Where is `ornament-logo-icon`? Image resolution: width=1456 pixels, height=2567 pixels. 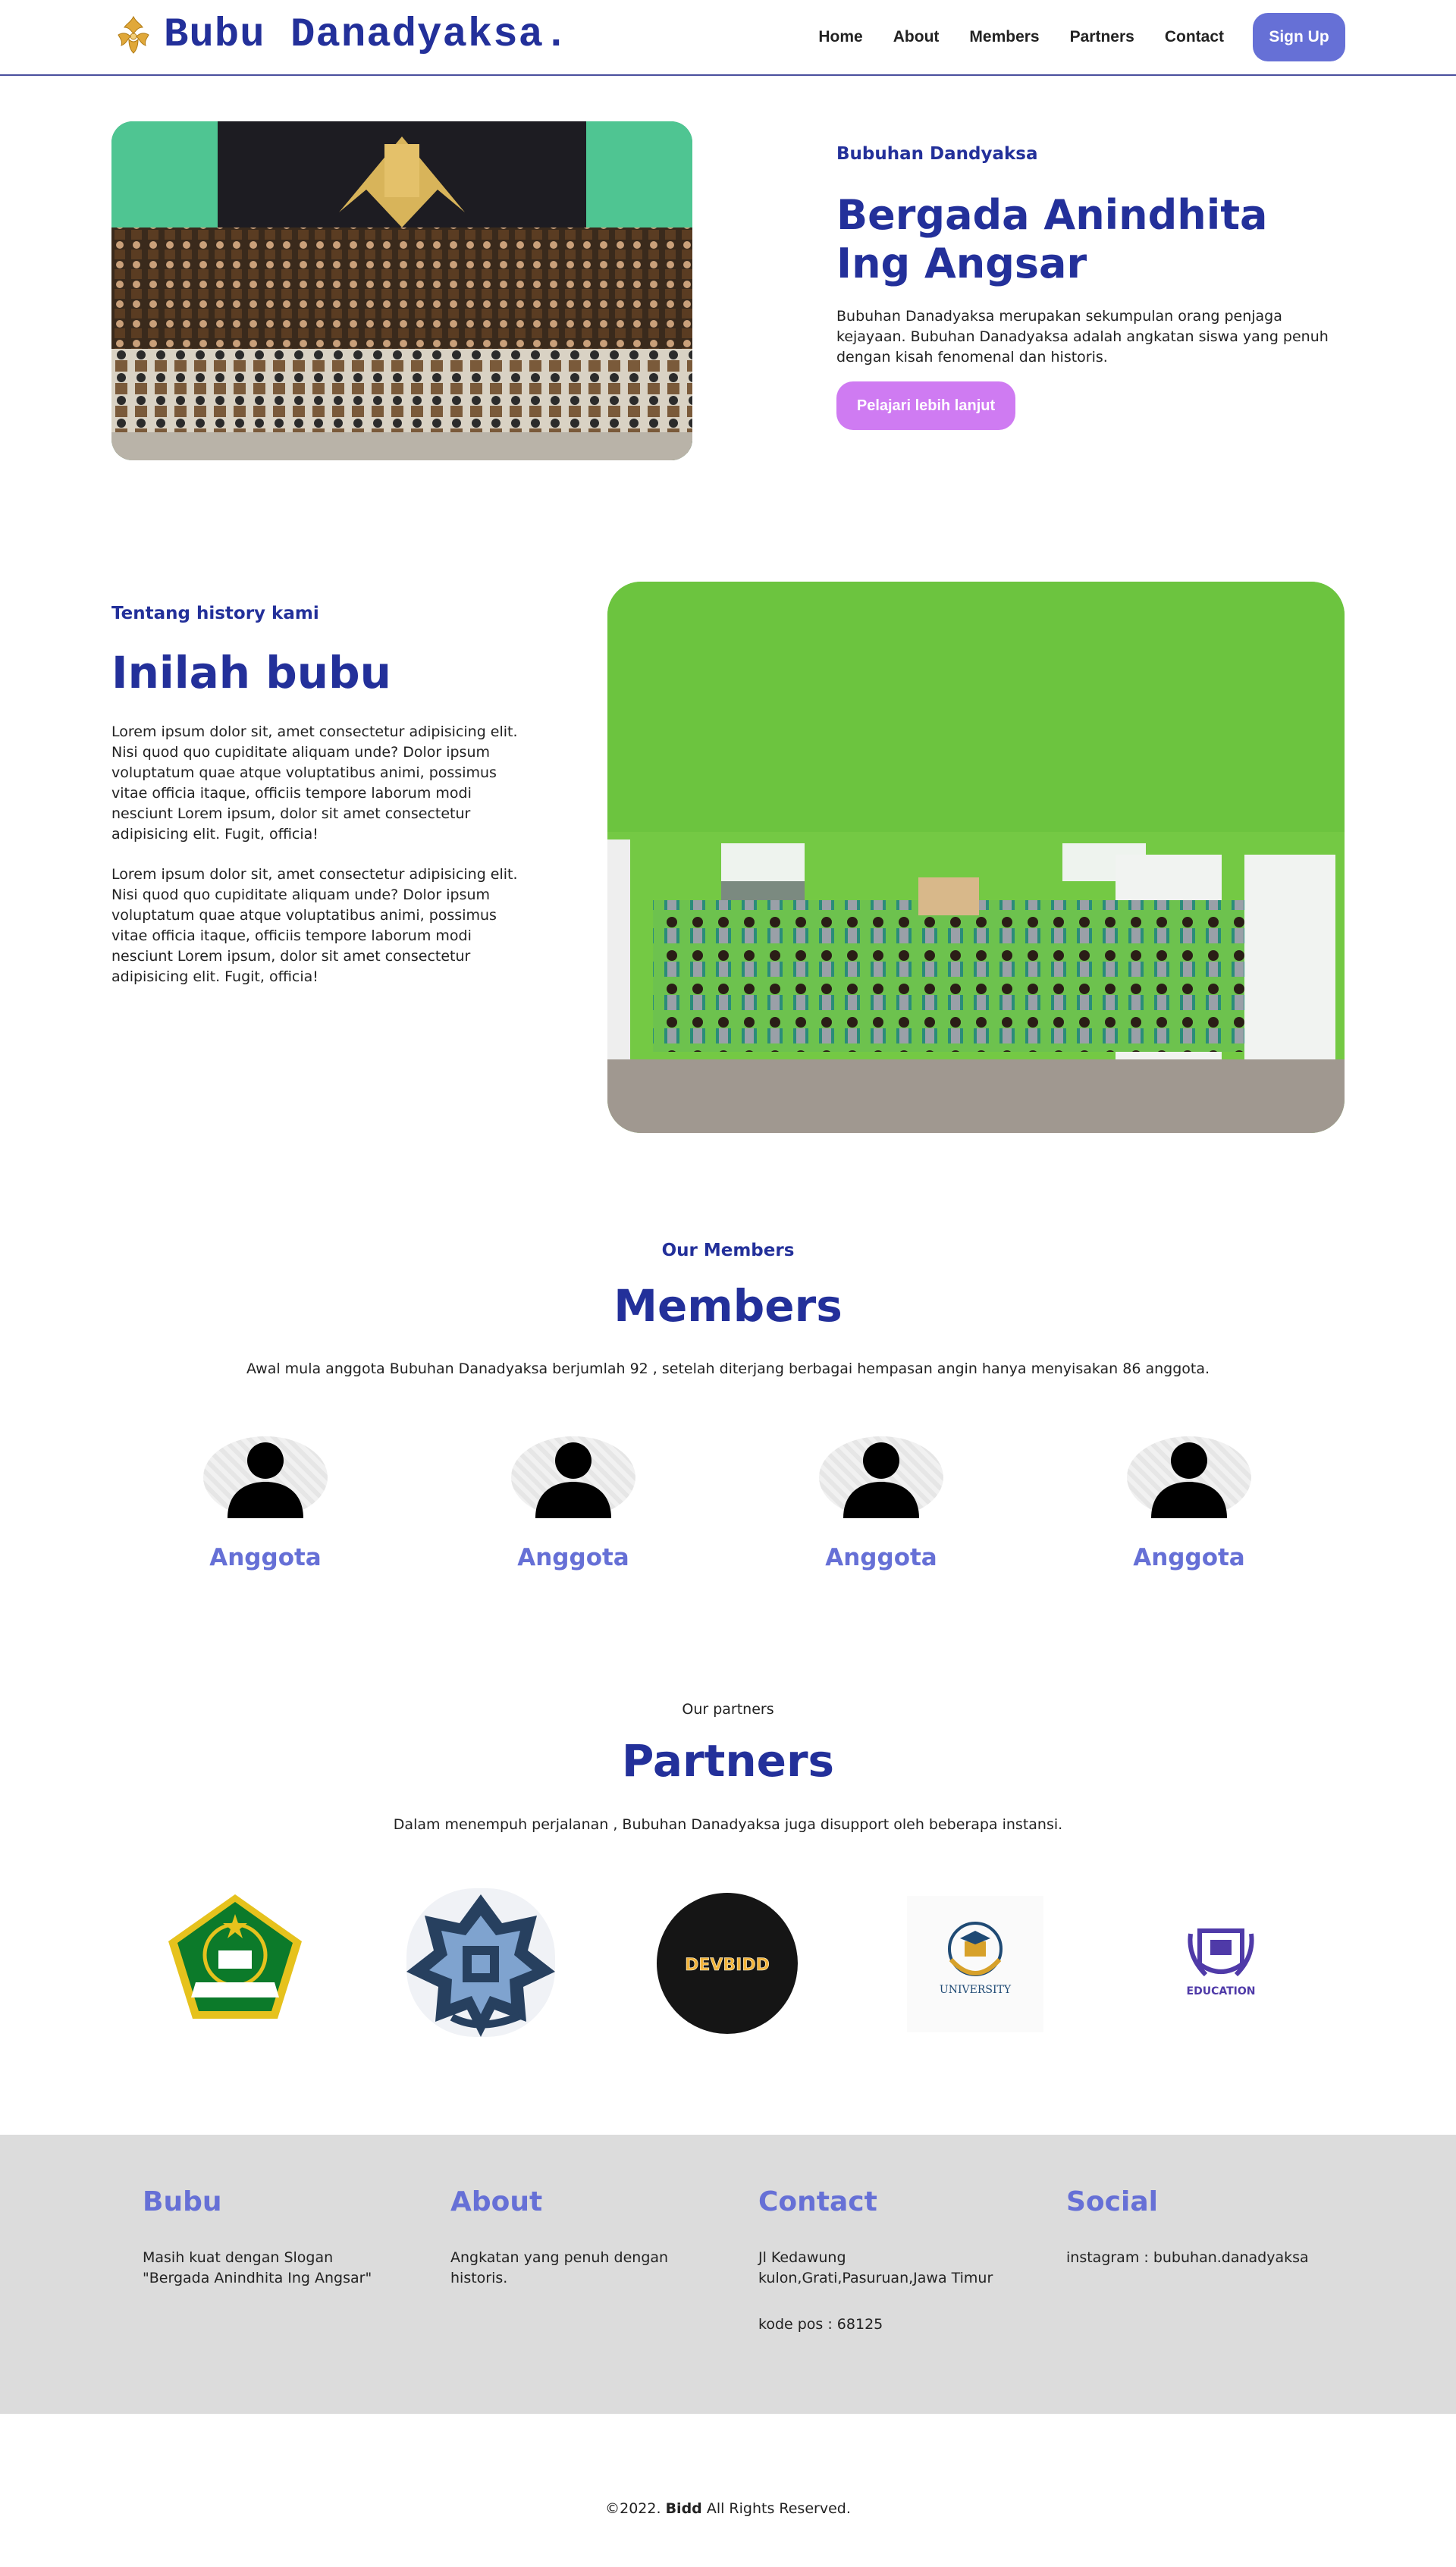 ornament-logo-icon is located at coordinates (133, 34).